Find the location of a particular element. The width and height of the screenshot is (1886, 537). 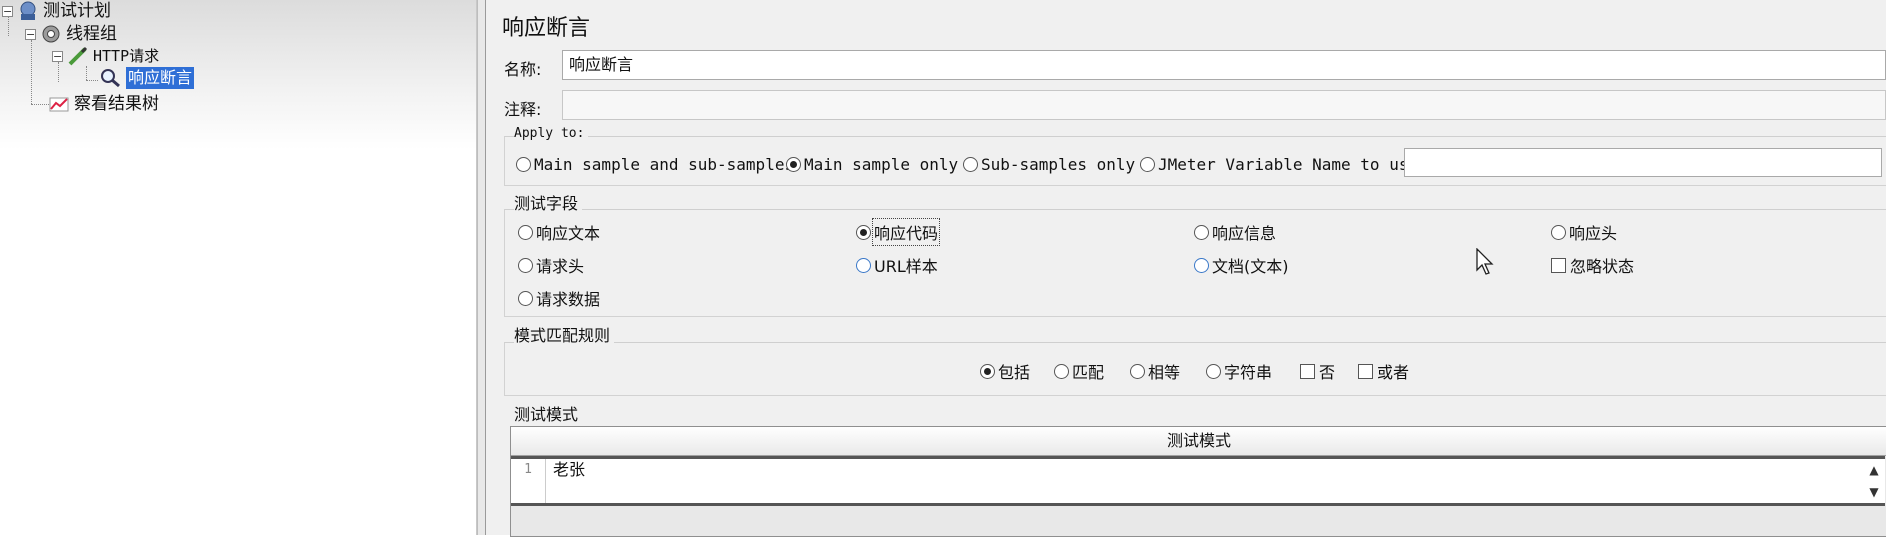

test-field-title: 测试字段 is located at coordinates (548, 202).